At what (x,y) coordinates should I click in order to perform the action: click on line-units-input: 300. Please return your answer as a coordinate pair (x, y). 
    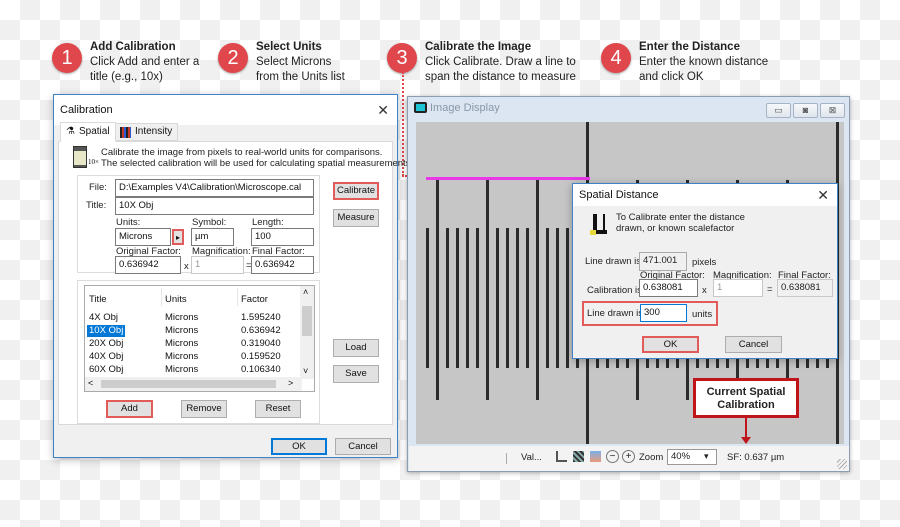
    Looking at the image, I should click on (663, 313).